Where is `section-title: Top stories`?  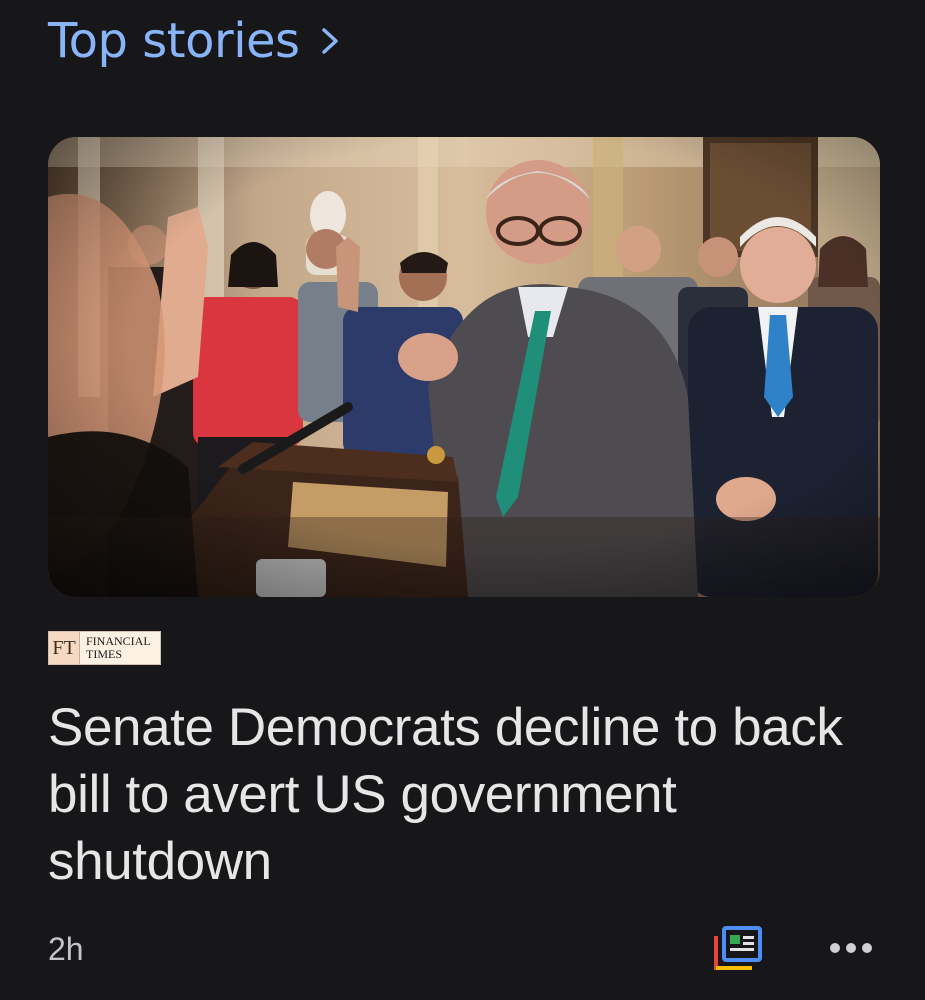 section-title: Top stories is located at coordinates (174, 41).